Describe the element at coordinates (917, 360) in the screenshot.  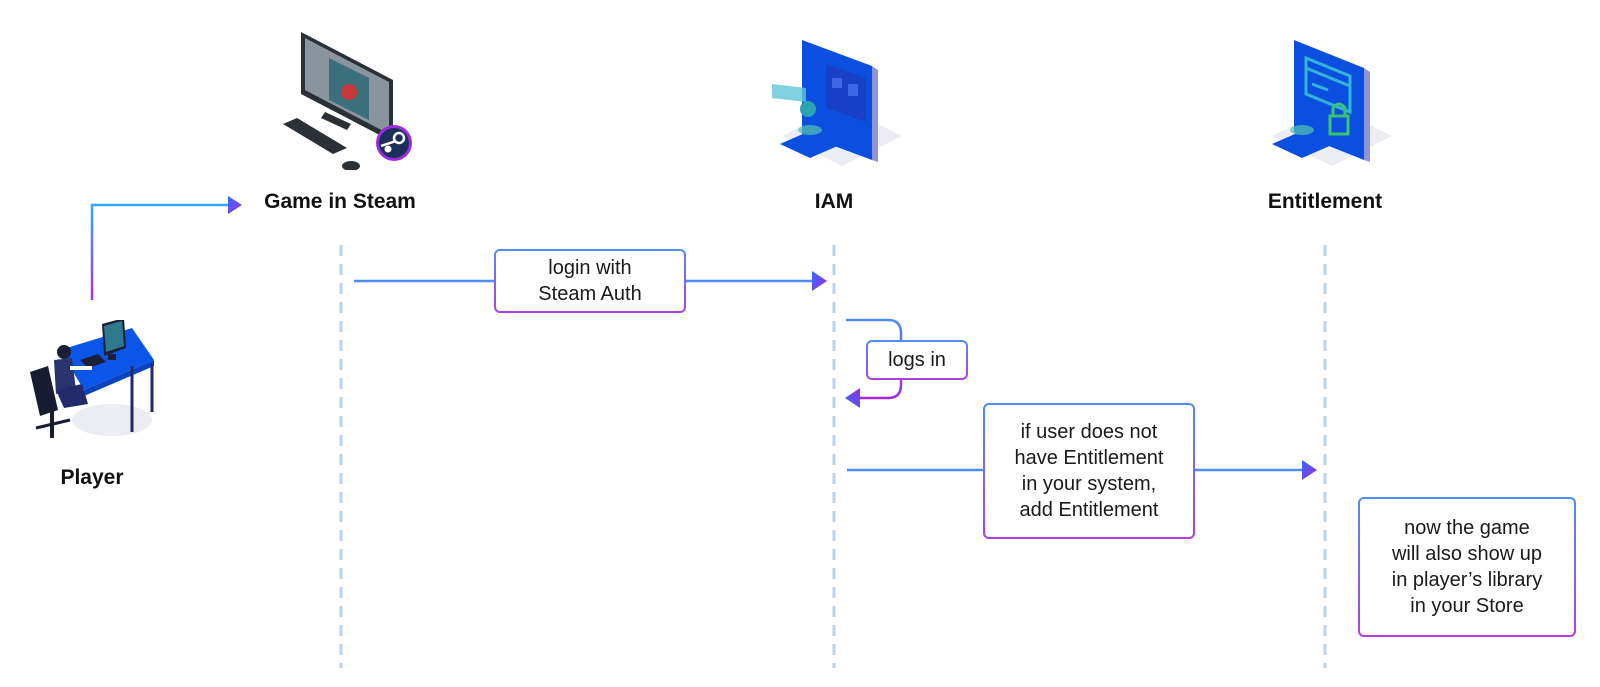
I see `message-logs-in: logs in` at that location.